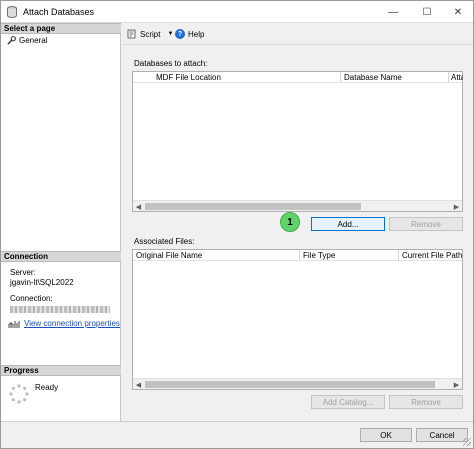 The height and width of the screenshot is (449, 474). What do you see at coordinates (47, 387) in the screenshot?
I see `progress-status: Ready` at bounding box center [47, 387].